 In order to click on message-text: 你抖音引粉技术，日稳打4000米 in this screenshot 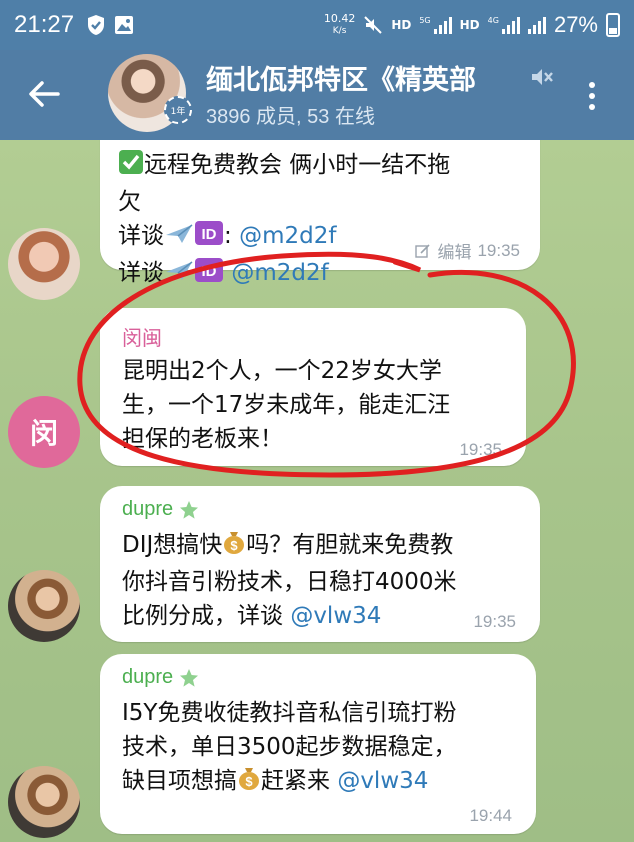, I will do `click(289, 582)`.